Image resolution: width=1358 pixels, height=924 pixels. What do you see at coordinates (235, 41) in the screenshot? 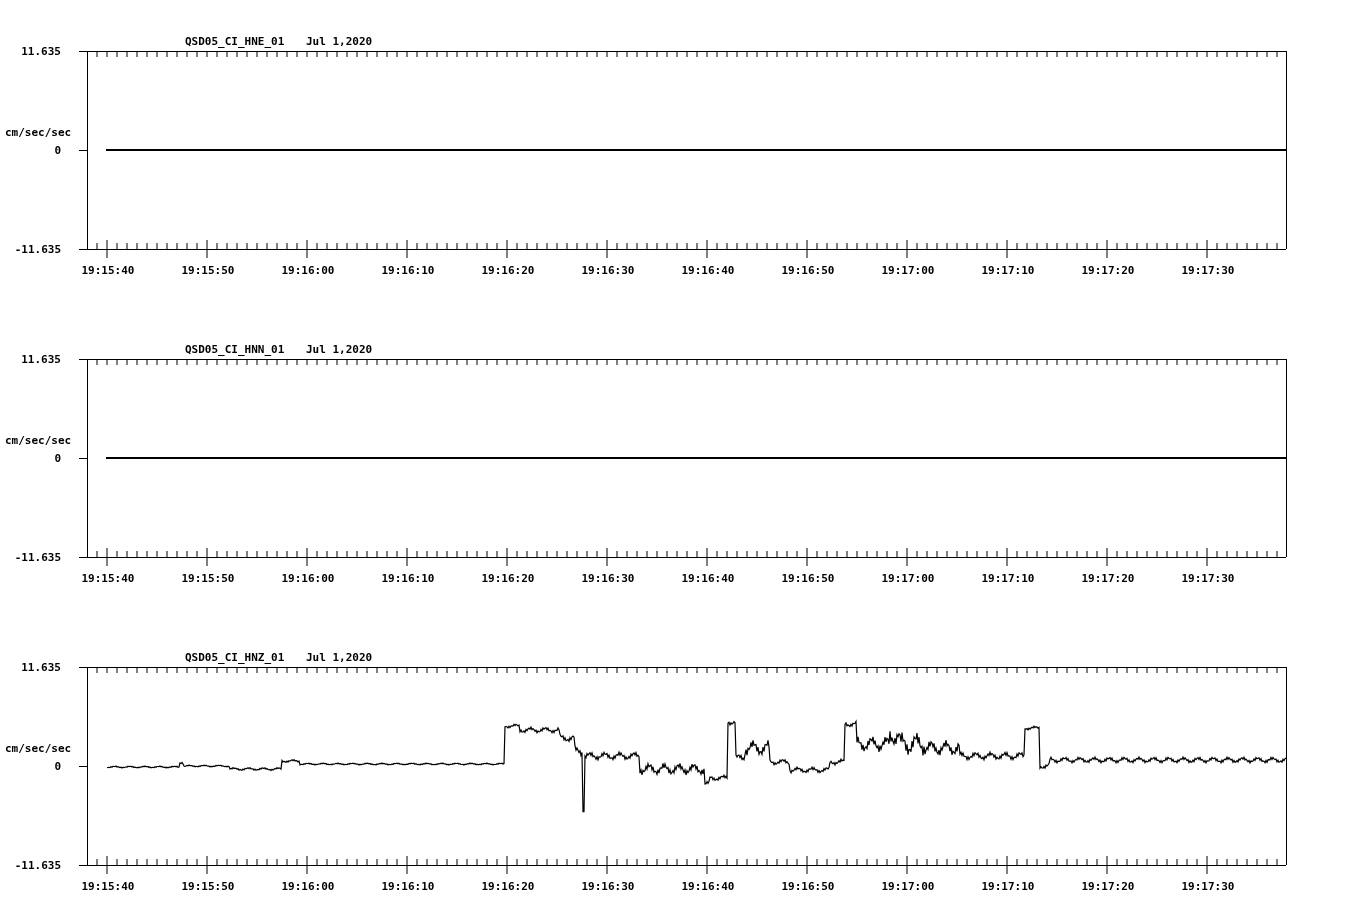
I see `station-label: QSD05_CI_HNE_01` at bounding box center [235, 41].